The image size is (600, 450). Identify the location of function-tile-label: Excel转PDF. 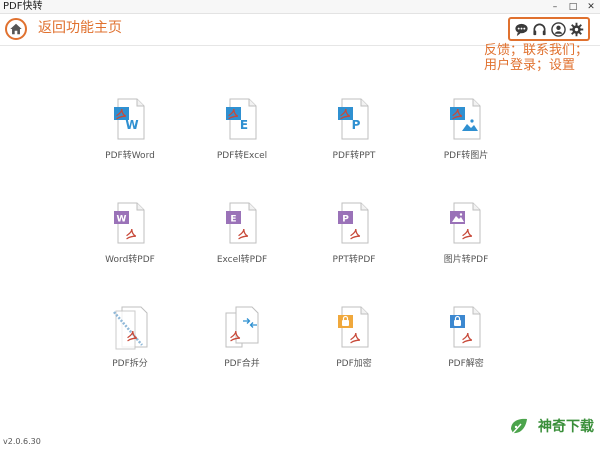
(242, 260).